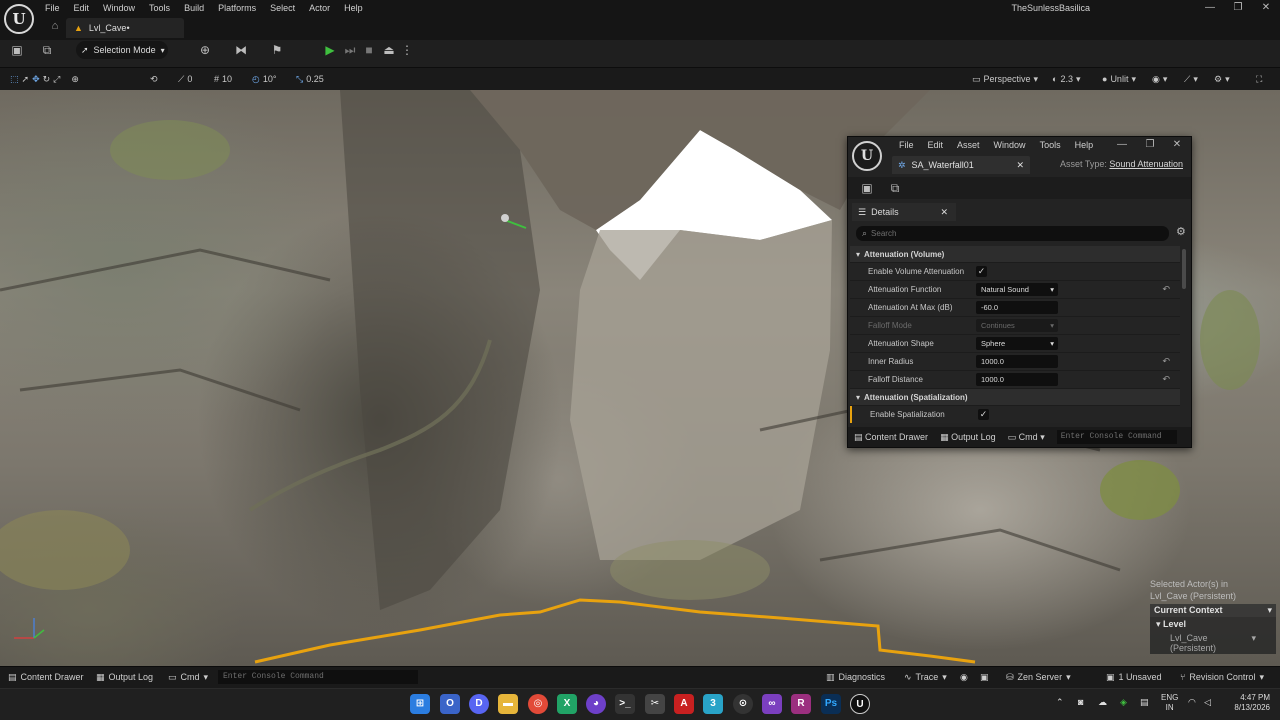  What do you see at coordinates (450, 704) in the screenshot?
I see `outlook-icon: O` at bounding box center [450, 704].